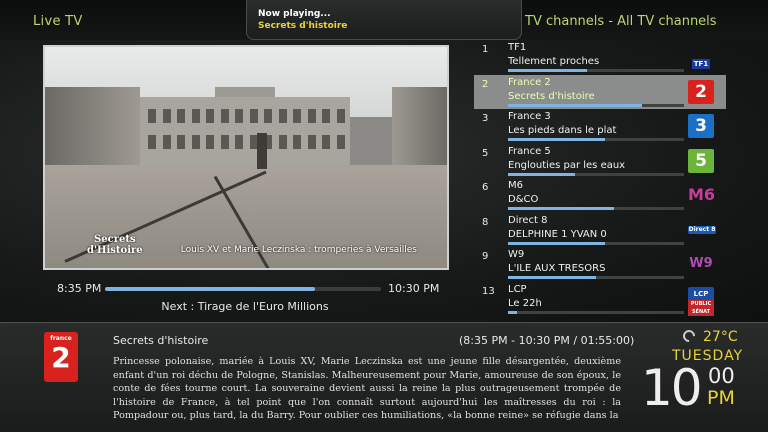 This screenshot has height=432, width=768. I want to click on channel-row: 3 France 3 Les pieds dans le plat 3, so click(600, 126).